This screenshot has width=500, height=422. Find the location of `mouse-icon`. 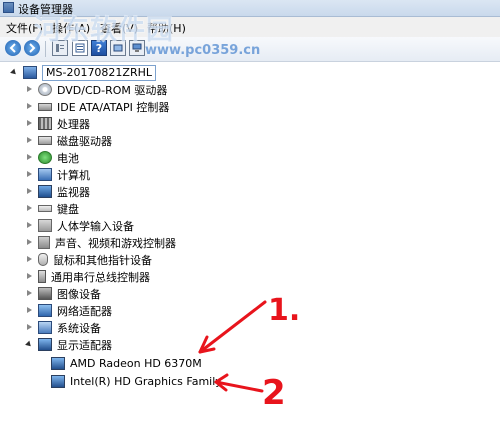

mouse-icon is located at coordinates (43, 259).